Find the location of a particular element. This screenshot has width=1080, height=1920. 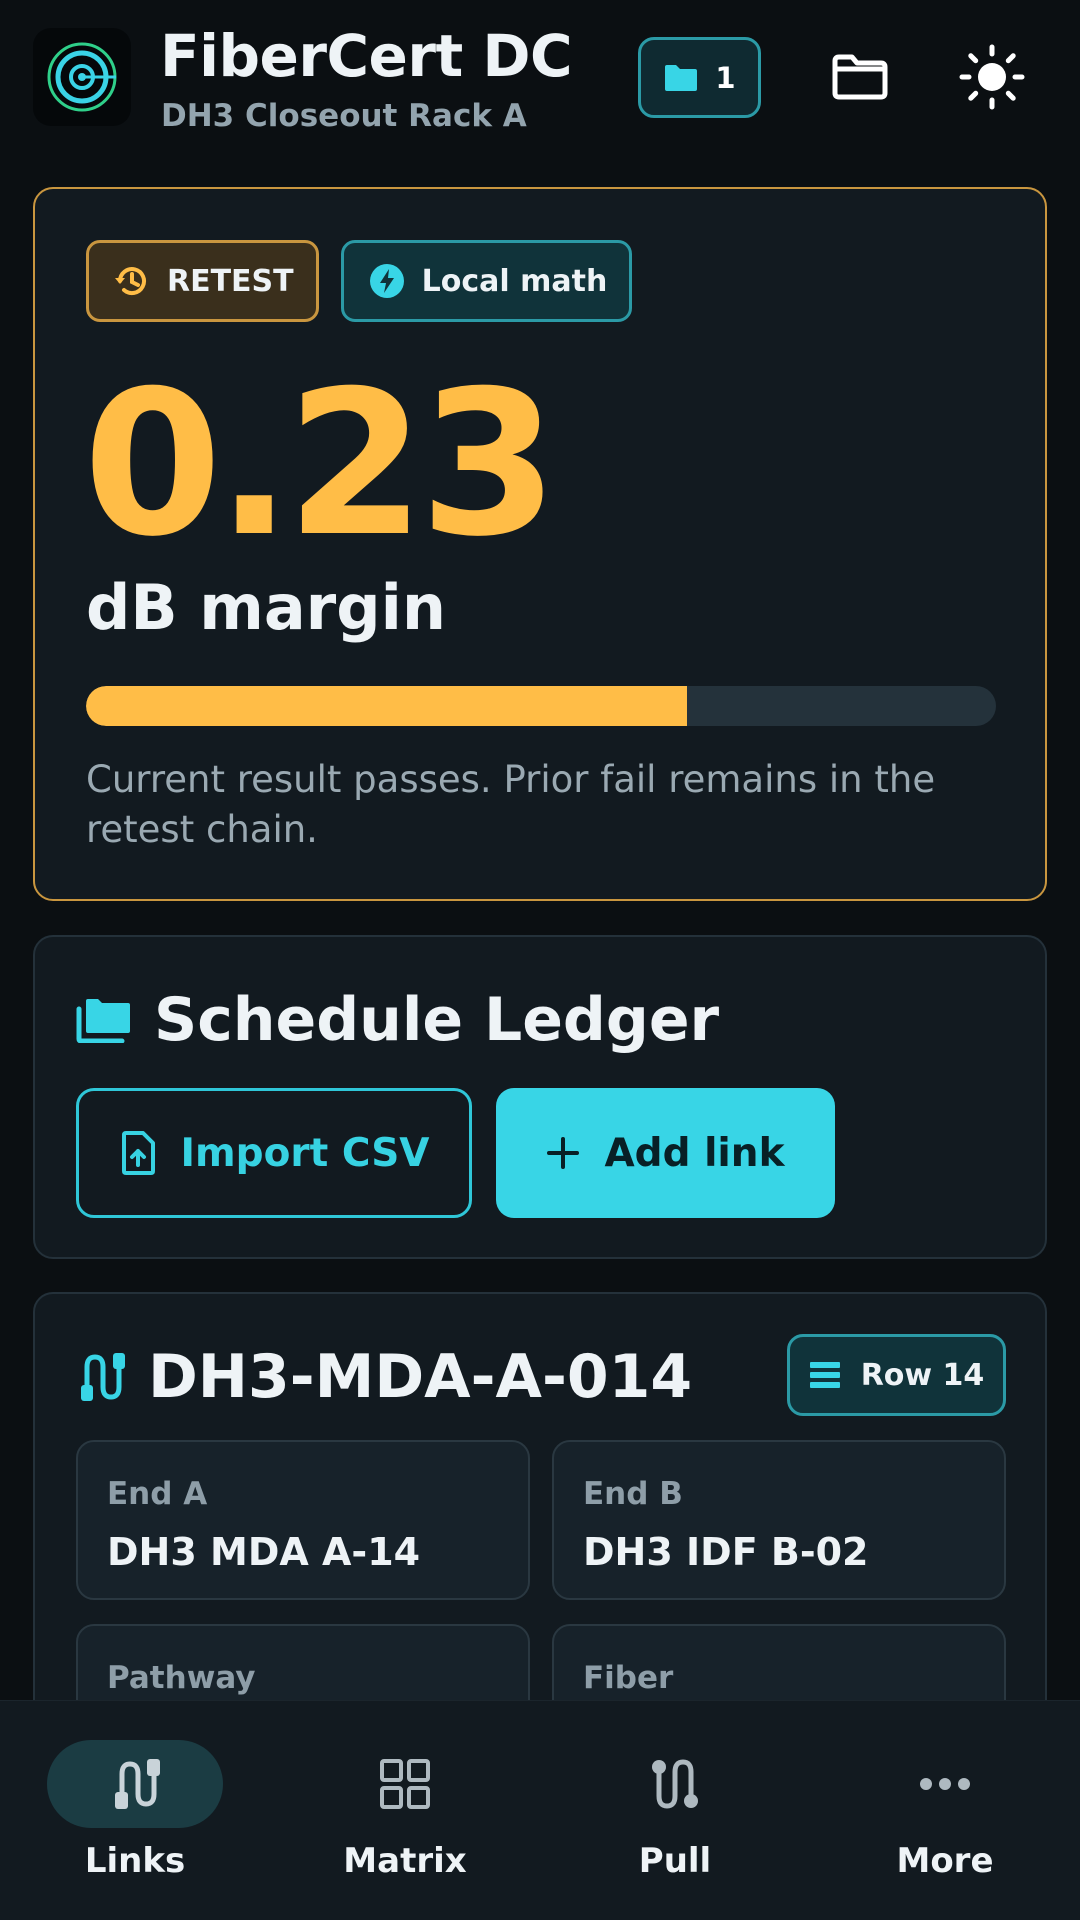

nav-pull-label: Pull is located at coordinates (675, 1861).